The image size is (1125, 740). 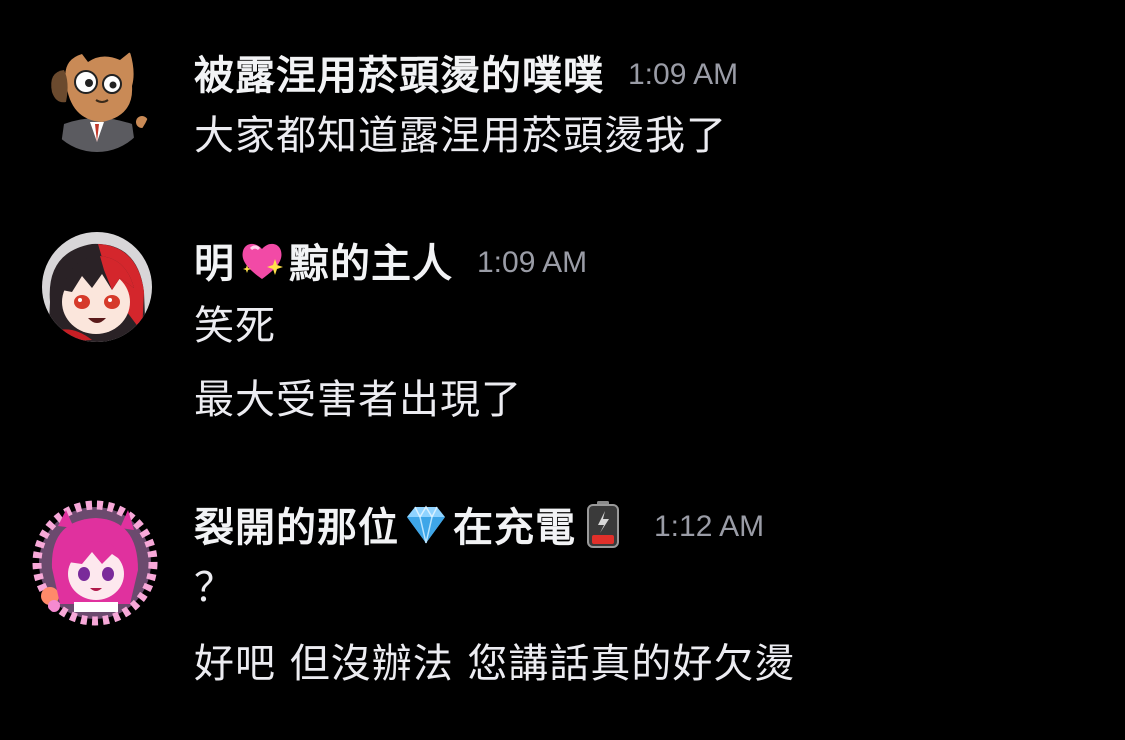 What do you see at coordinates (214, 588) in the screenshot?
I see `message-text: ？` at bounding box center [214, 588].